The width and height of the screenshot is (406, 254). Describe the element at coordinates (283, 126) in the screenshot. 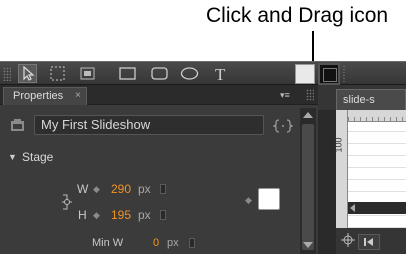

I see `code-braces-icon` at that location.